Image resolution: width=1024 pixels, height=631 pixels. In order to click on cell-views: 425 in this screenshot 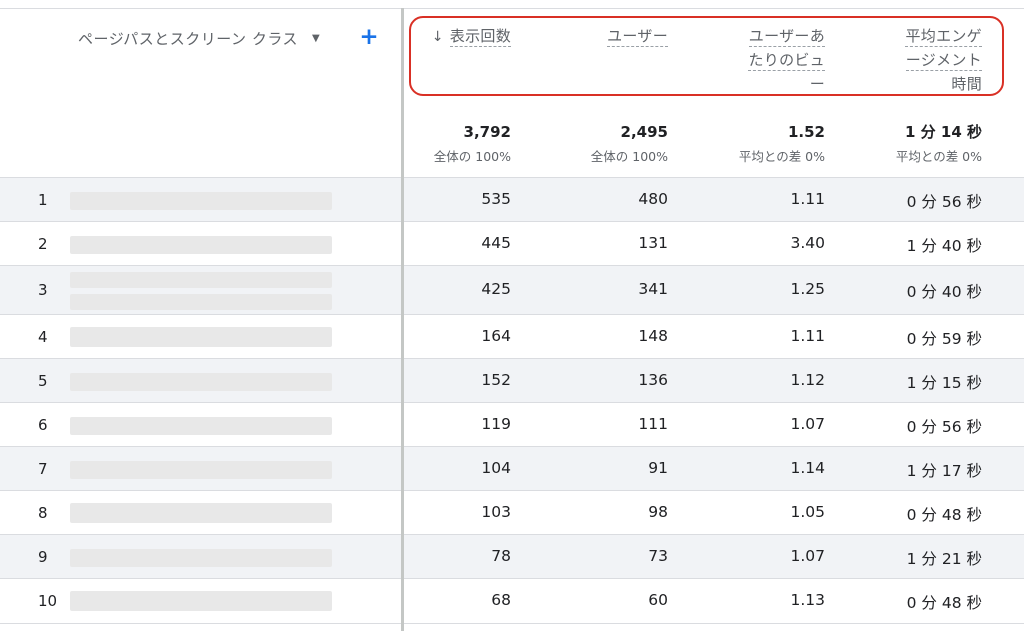, I will do `click(496, 289)`.